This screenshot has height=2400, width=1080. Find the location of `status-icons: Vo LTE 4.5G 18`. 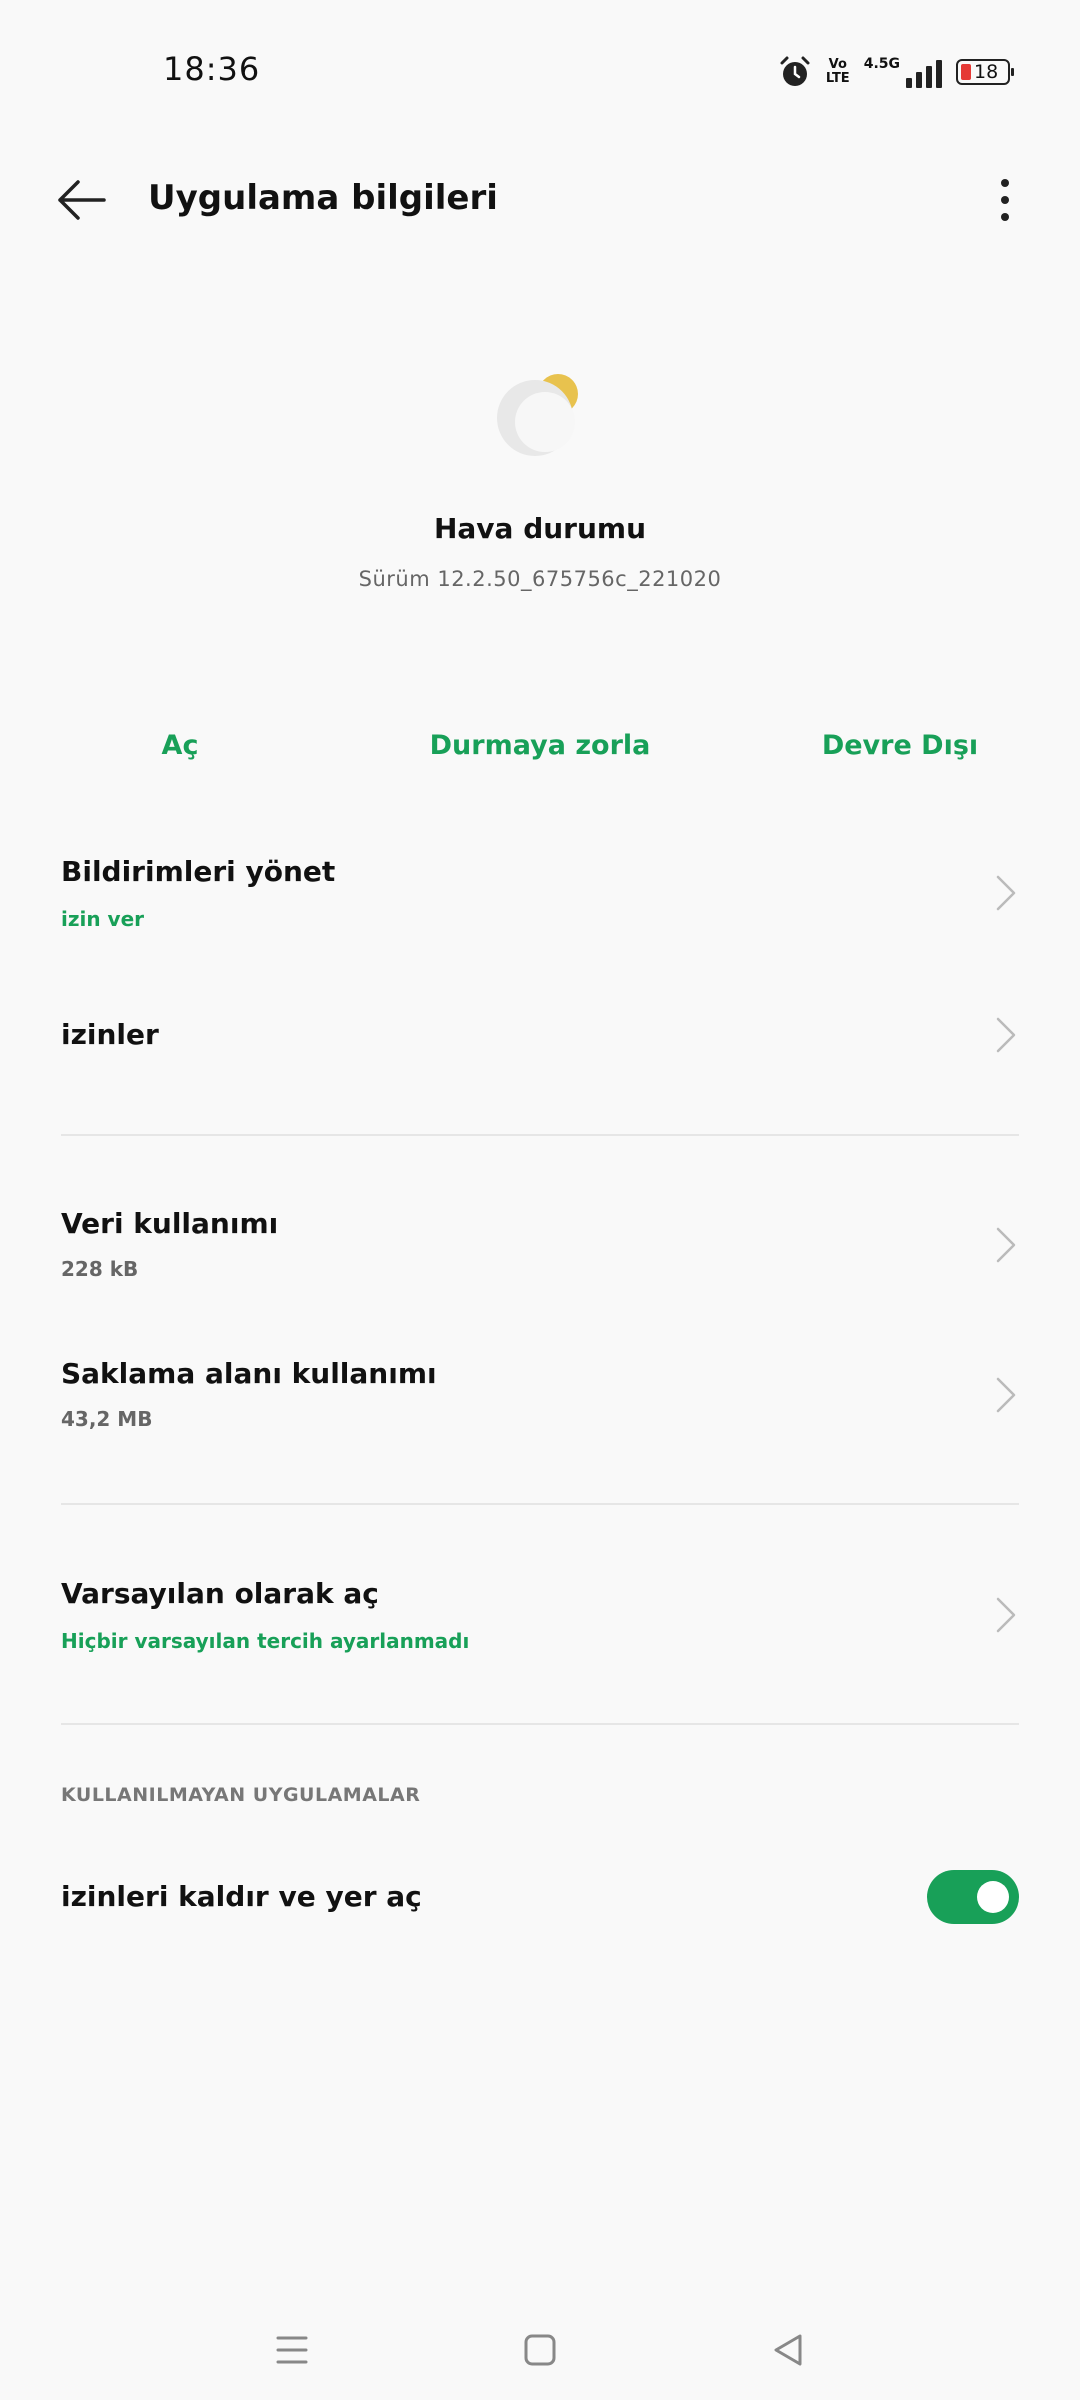

status-icons: Vo LTE 4.5G 18 is located at coordinates (896, 72).